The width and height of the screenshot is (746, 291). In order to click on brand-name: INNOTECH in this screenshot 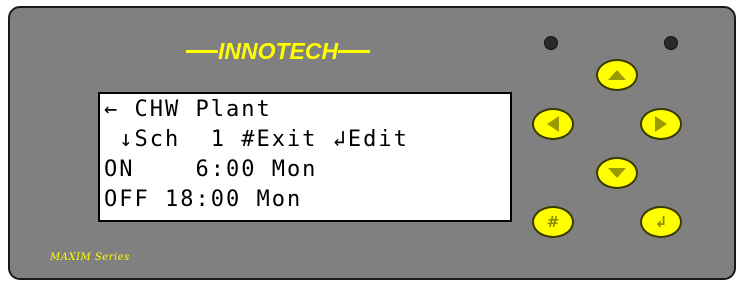, I will do `click(278, 50)`.